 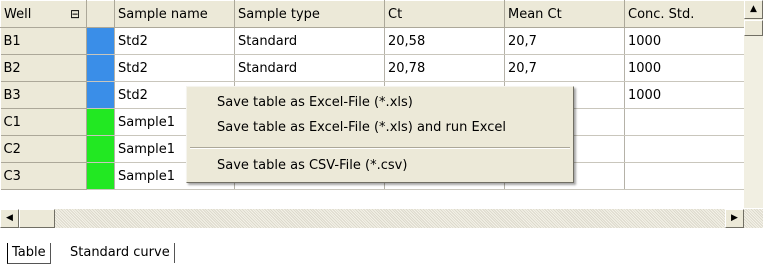 What do you see at coordinates (753, 28) in the screenshot?
I see `vertical-scroll-thumb` at bounding box center [753, 28].